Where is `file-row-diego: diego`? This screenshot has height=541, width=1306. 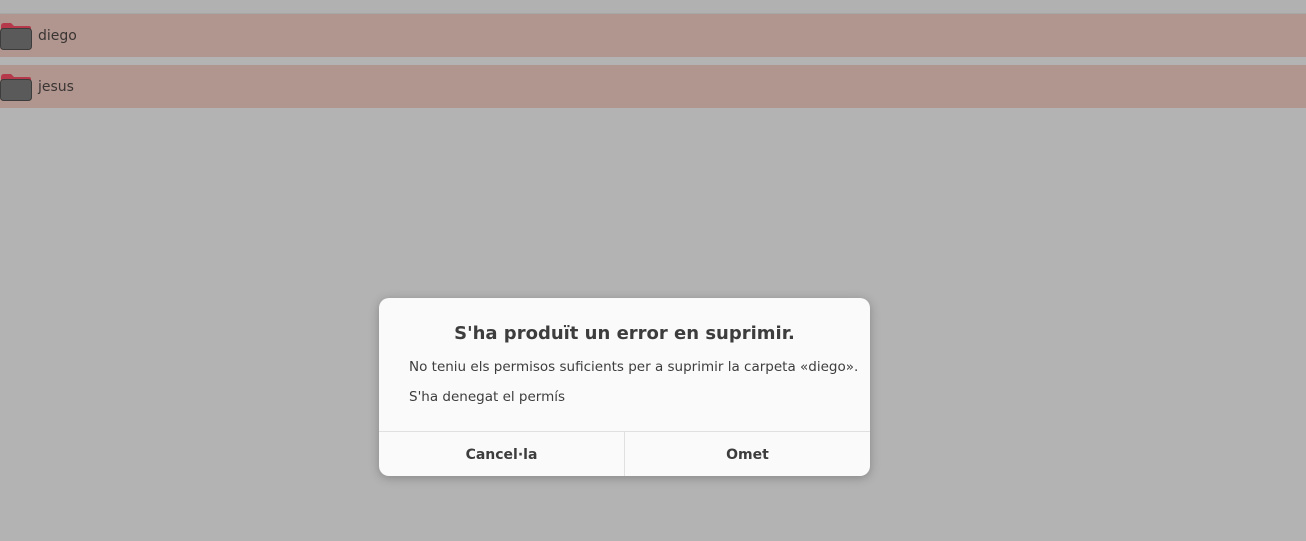
file-row-diego: diego is located at coordinates (653, 35).